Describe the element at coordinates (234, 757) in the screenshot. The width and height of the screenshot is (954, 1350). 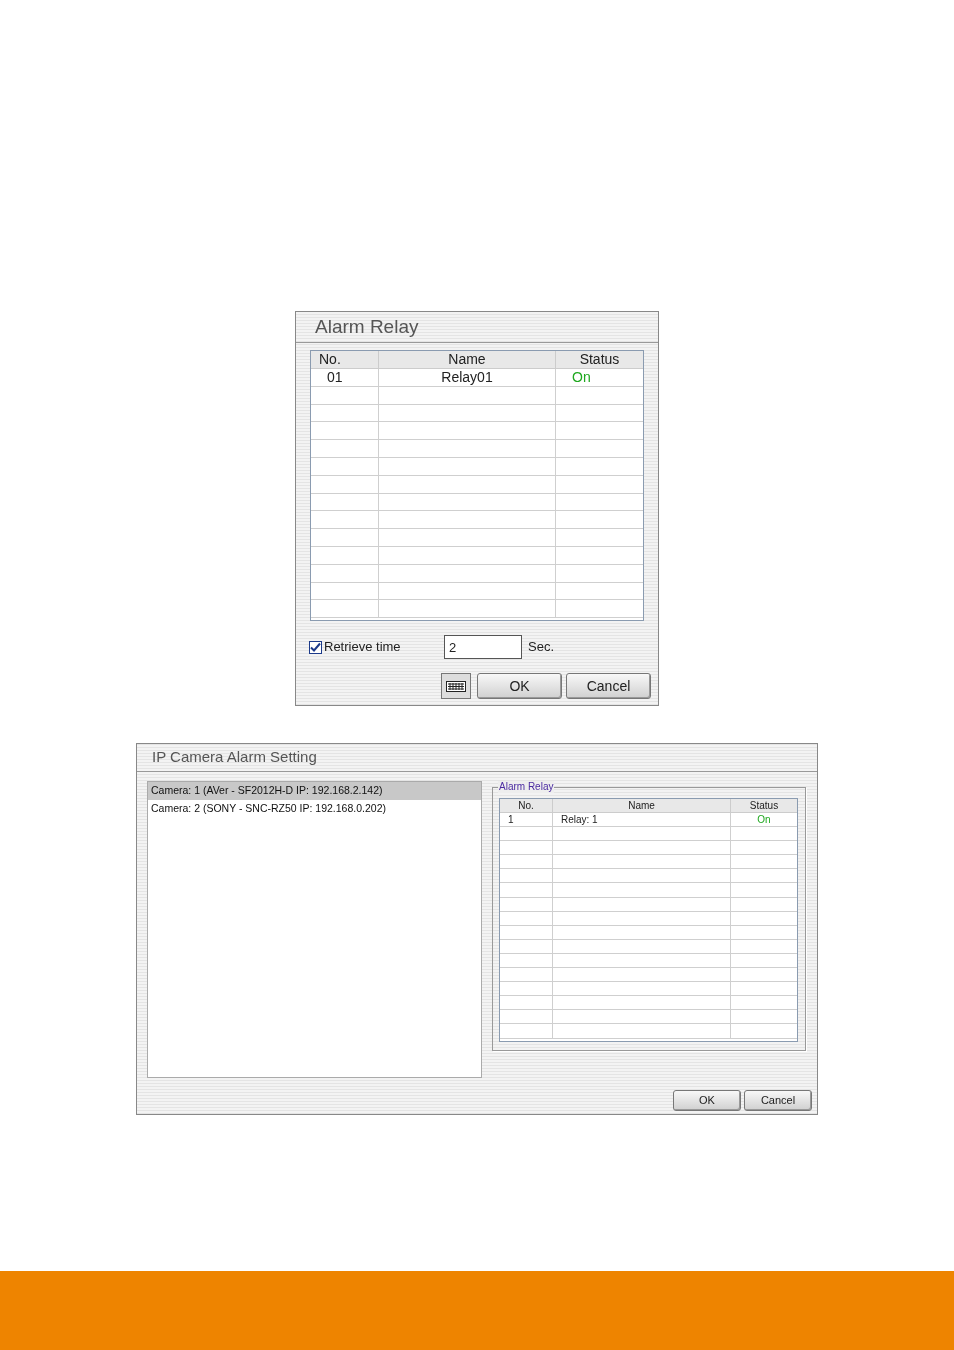
I see `window-title: IP Camera Alarm Setting` at that location.